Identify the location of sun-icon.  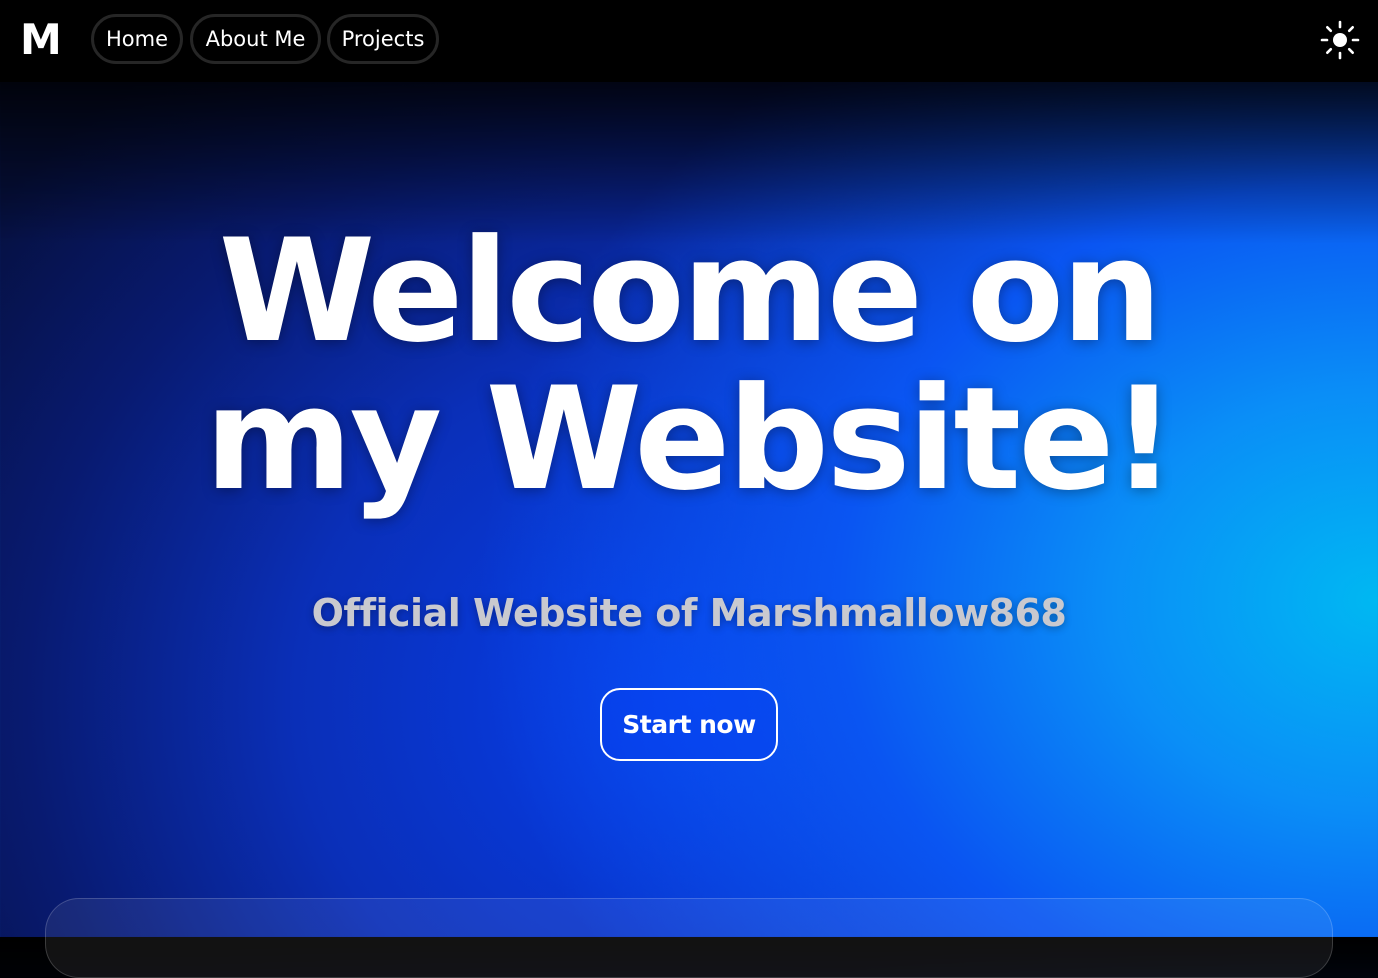
(1340, 40).